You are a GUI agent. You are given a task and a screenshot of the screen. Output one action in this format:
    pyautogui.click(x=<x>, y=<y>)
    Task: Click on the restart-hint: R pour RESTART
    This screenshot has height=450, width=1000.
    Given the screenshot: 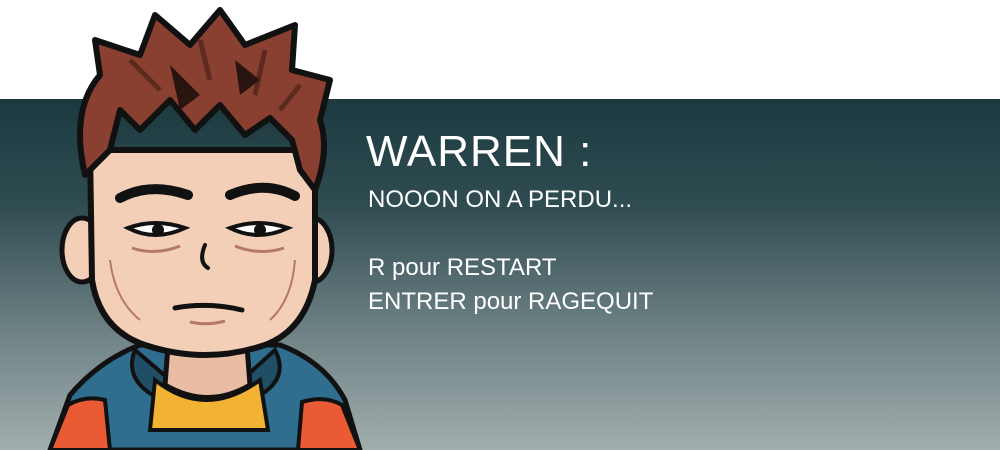 What is the action you would take?
    pyautogui.click(x=462, y=267)
    